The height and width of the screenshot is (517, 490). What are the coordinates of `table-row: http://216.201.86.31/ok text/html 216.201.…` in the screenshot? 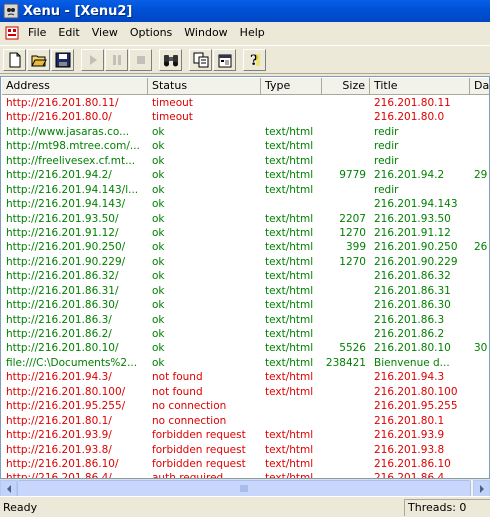 It's located at (245, 291).